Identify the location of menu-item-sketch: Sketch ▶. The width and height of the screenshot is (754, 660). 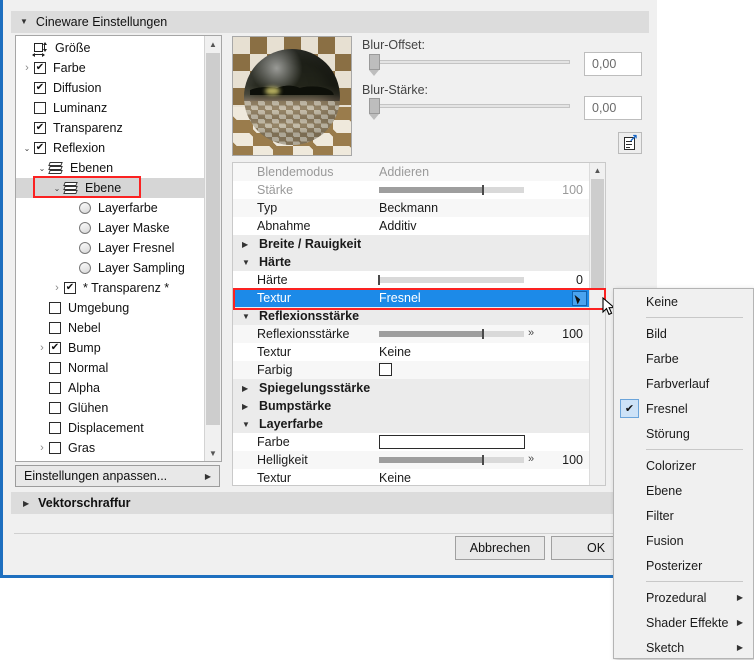
(683, 647).